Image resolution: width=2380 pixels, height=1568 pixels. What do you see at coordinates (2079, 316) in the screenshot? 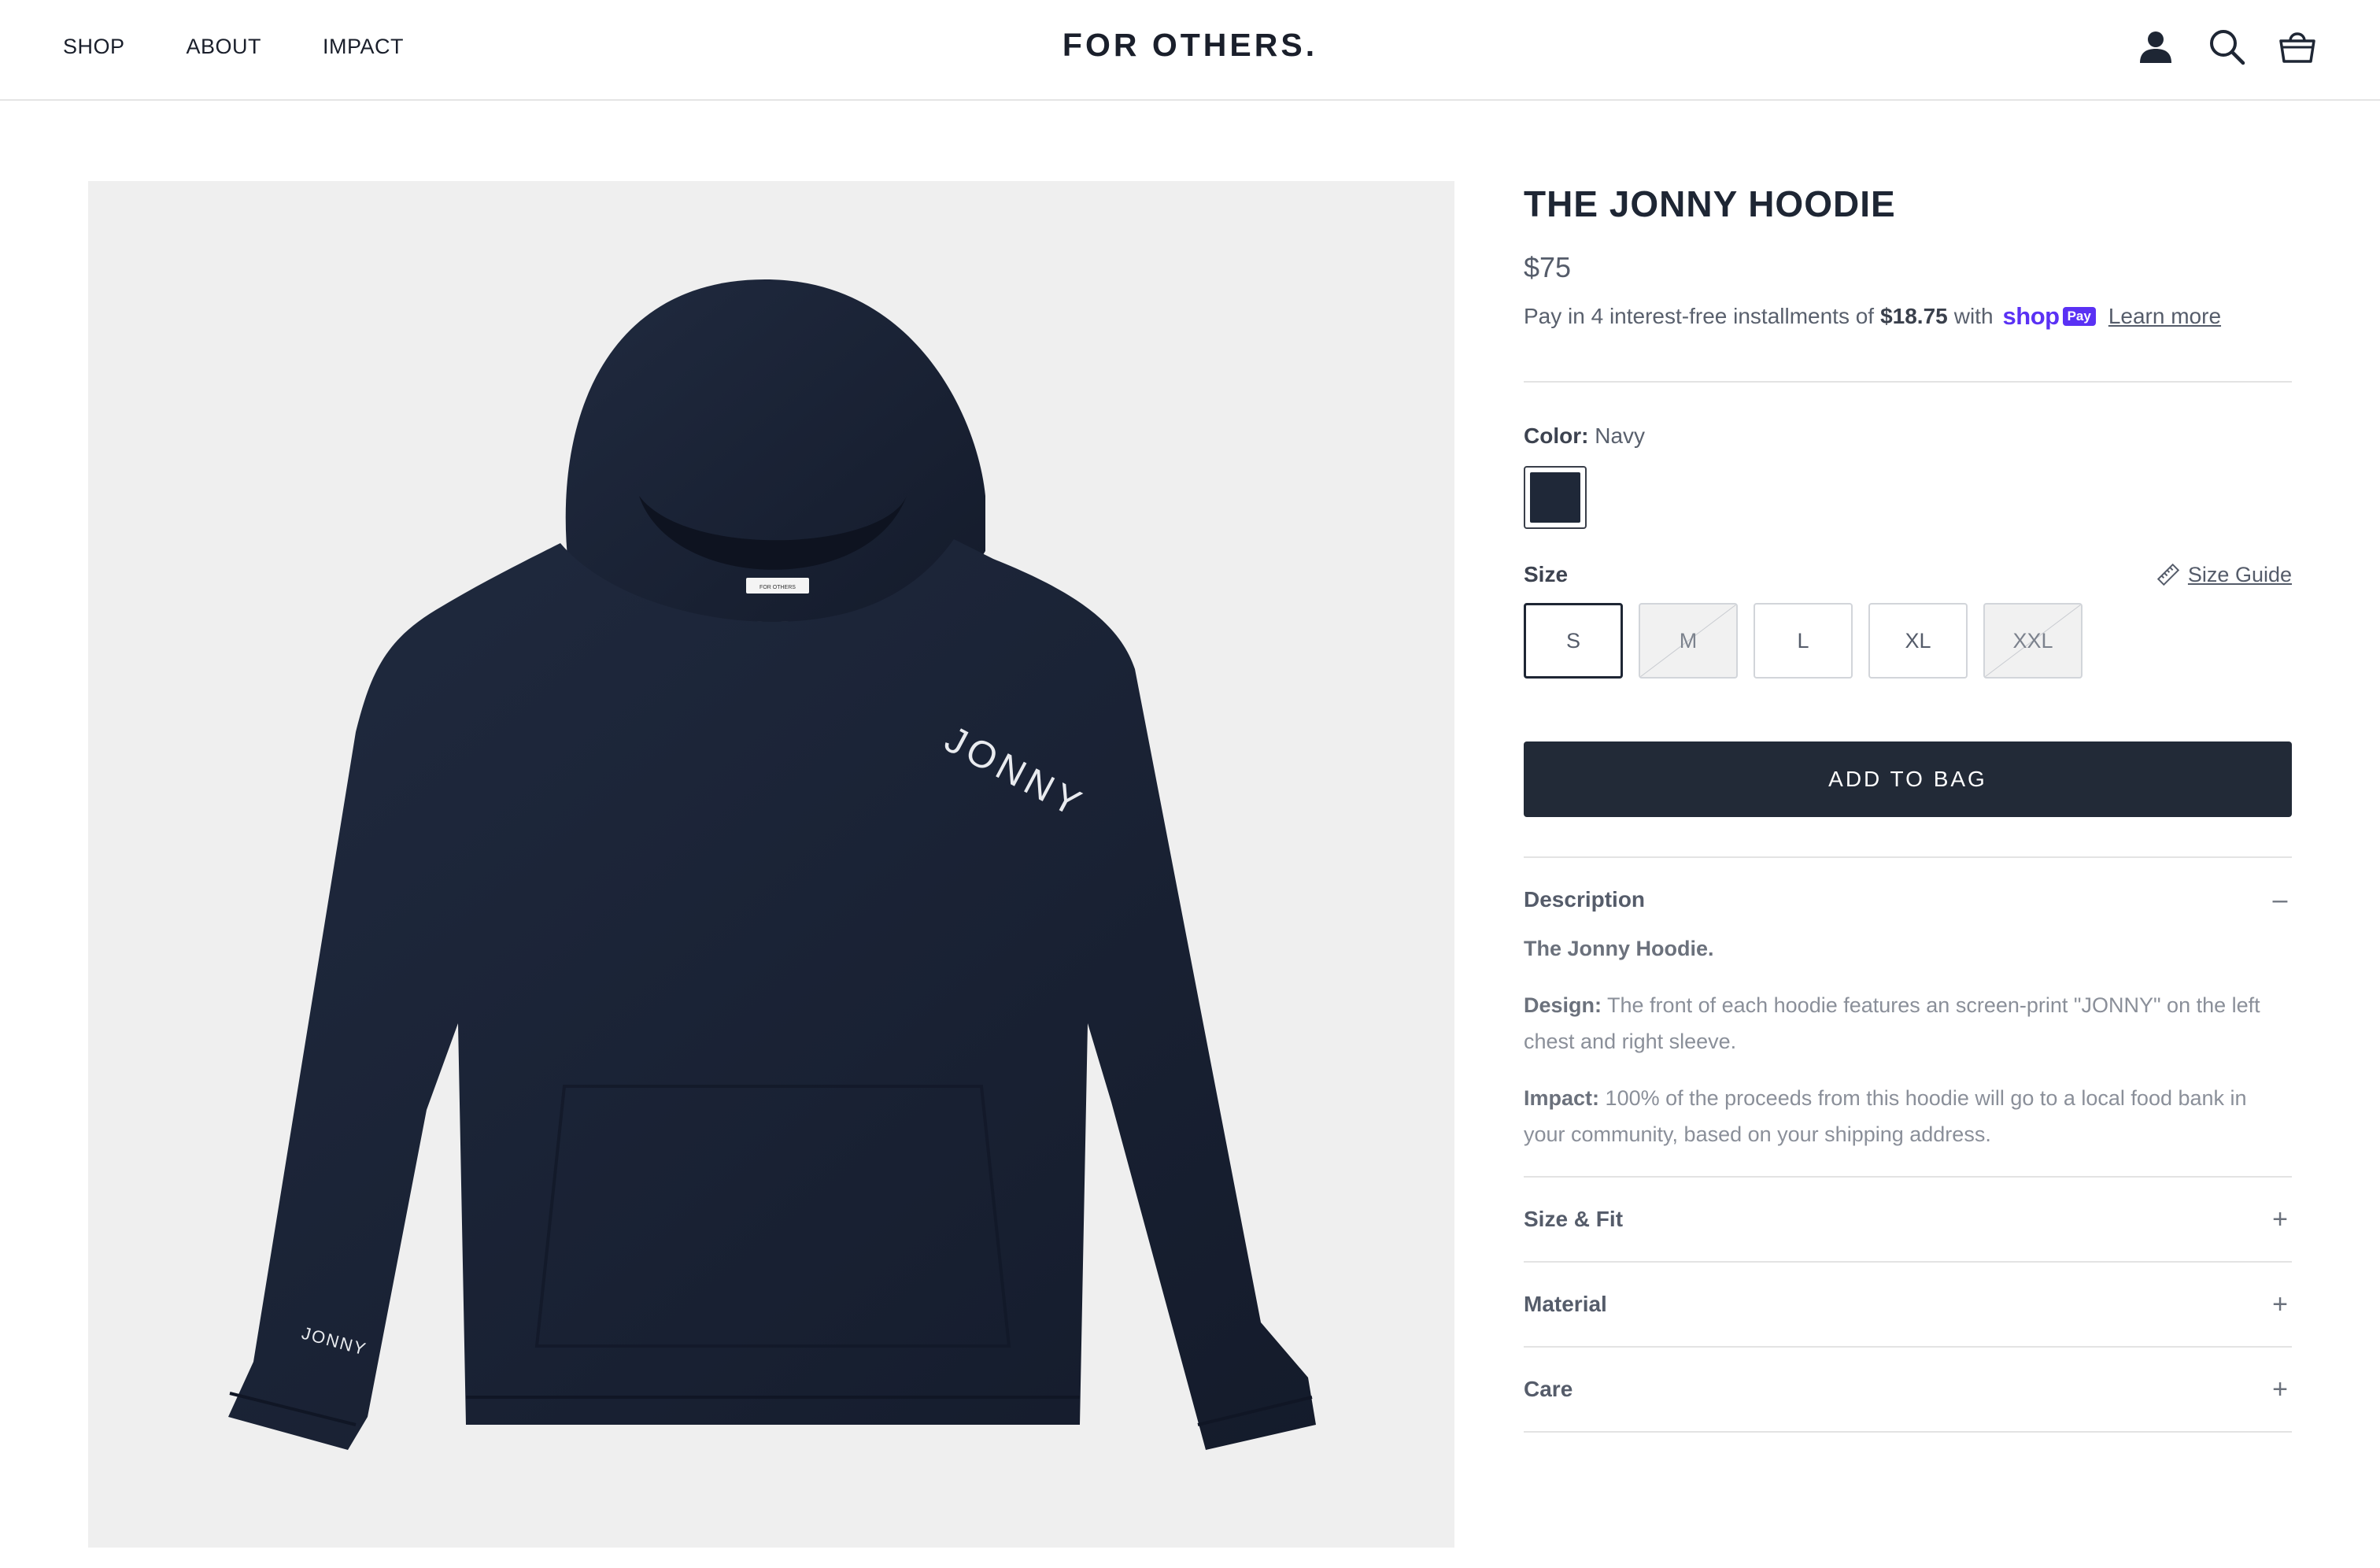
I see `shop-pay-badge: Pay` at bounding box center [2079, 316].